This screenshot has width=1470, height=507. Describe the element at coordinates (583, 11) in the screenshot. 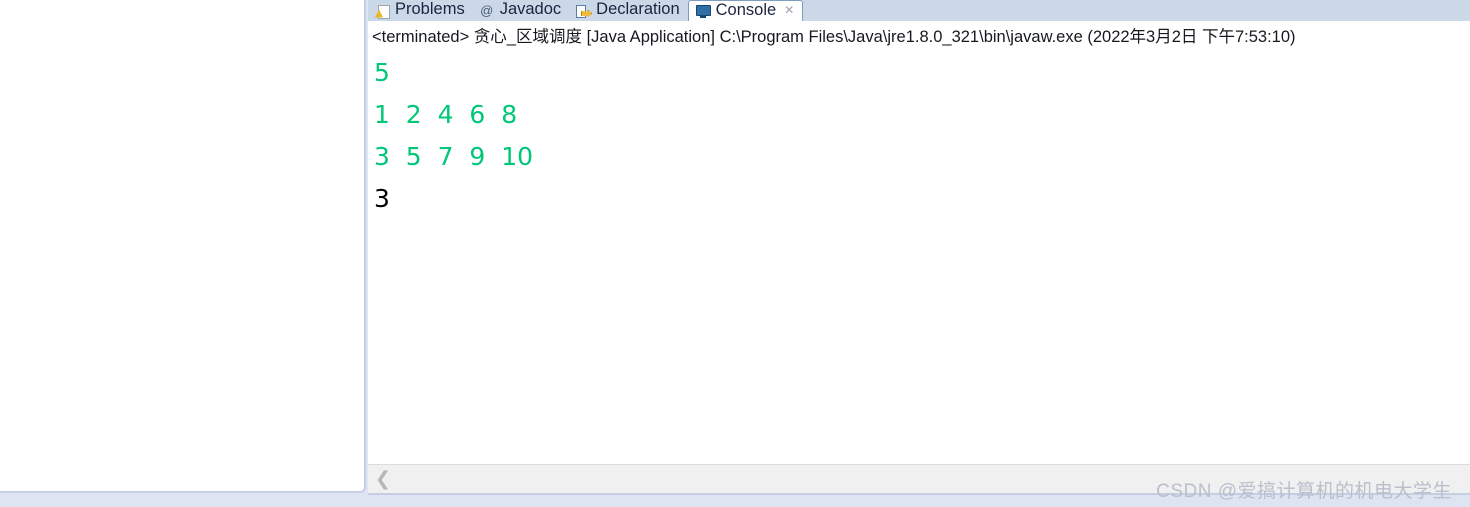

I see `declaration-icon` at that location.